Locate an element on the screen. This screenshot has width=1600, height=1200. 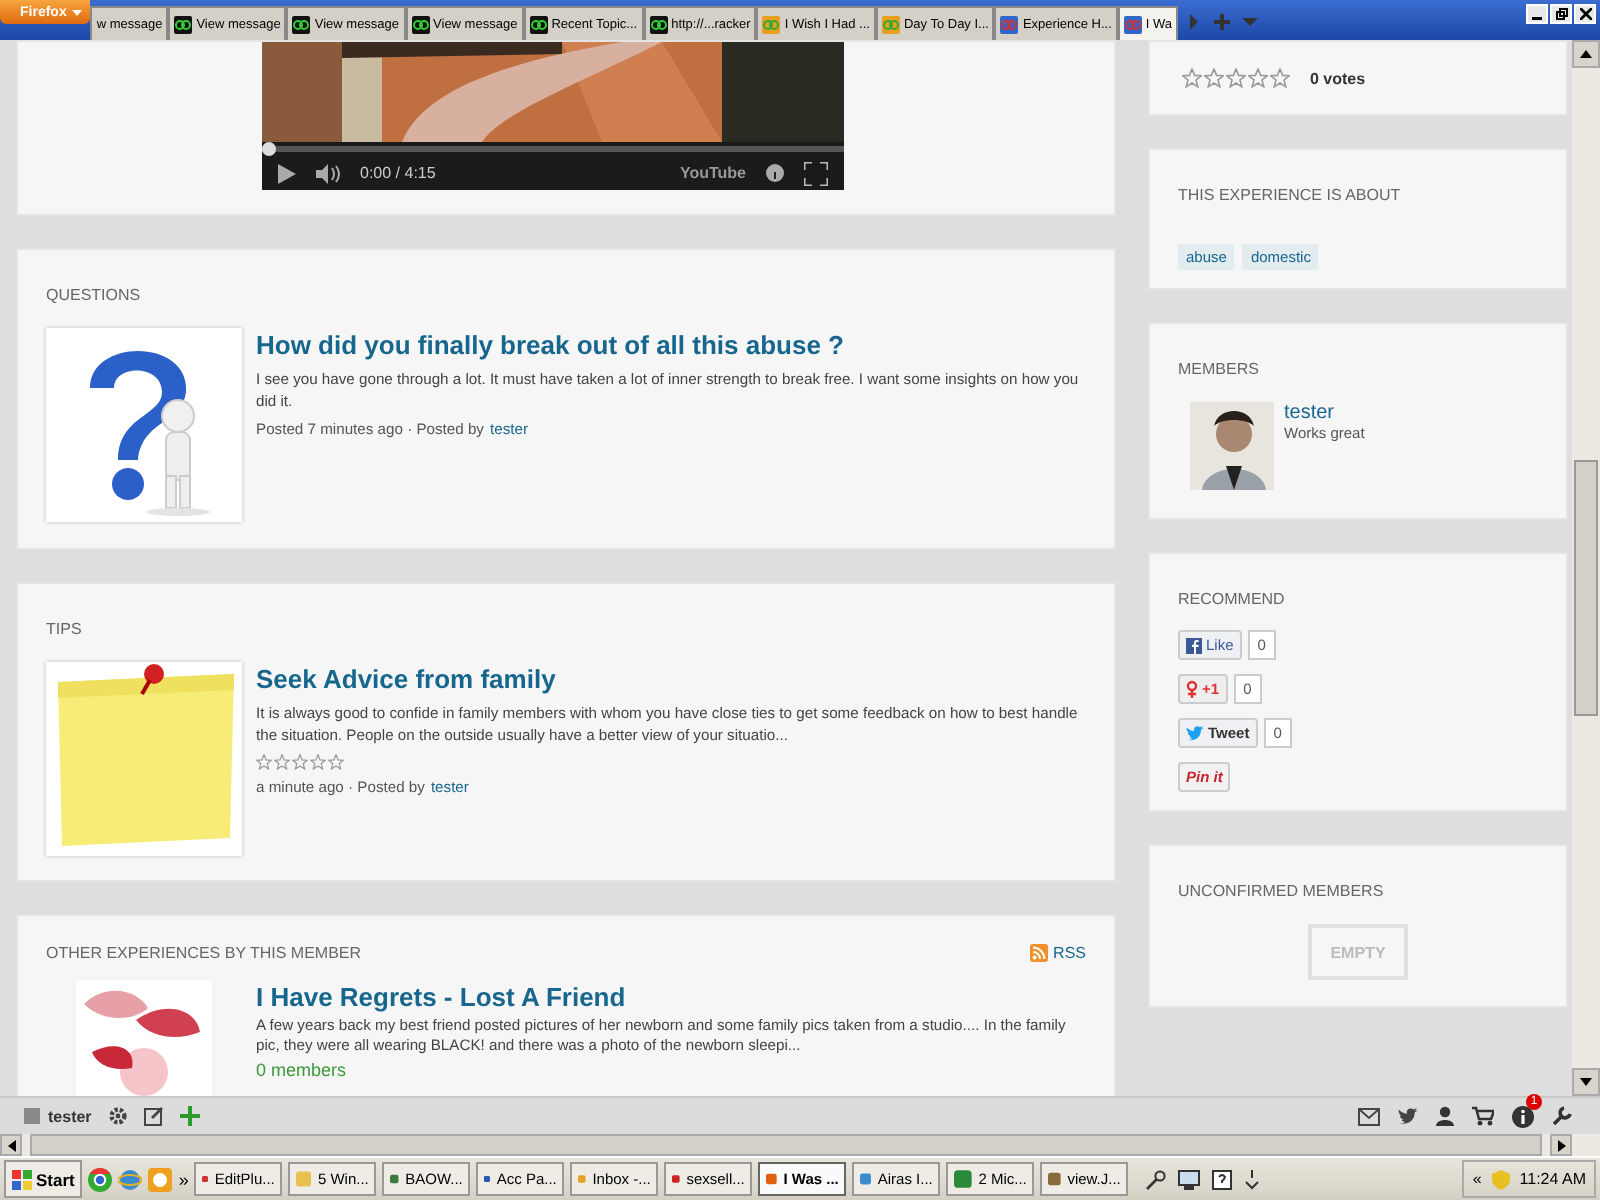
scroll-down-button is located at coordinates (1586, 1082).